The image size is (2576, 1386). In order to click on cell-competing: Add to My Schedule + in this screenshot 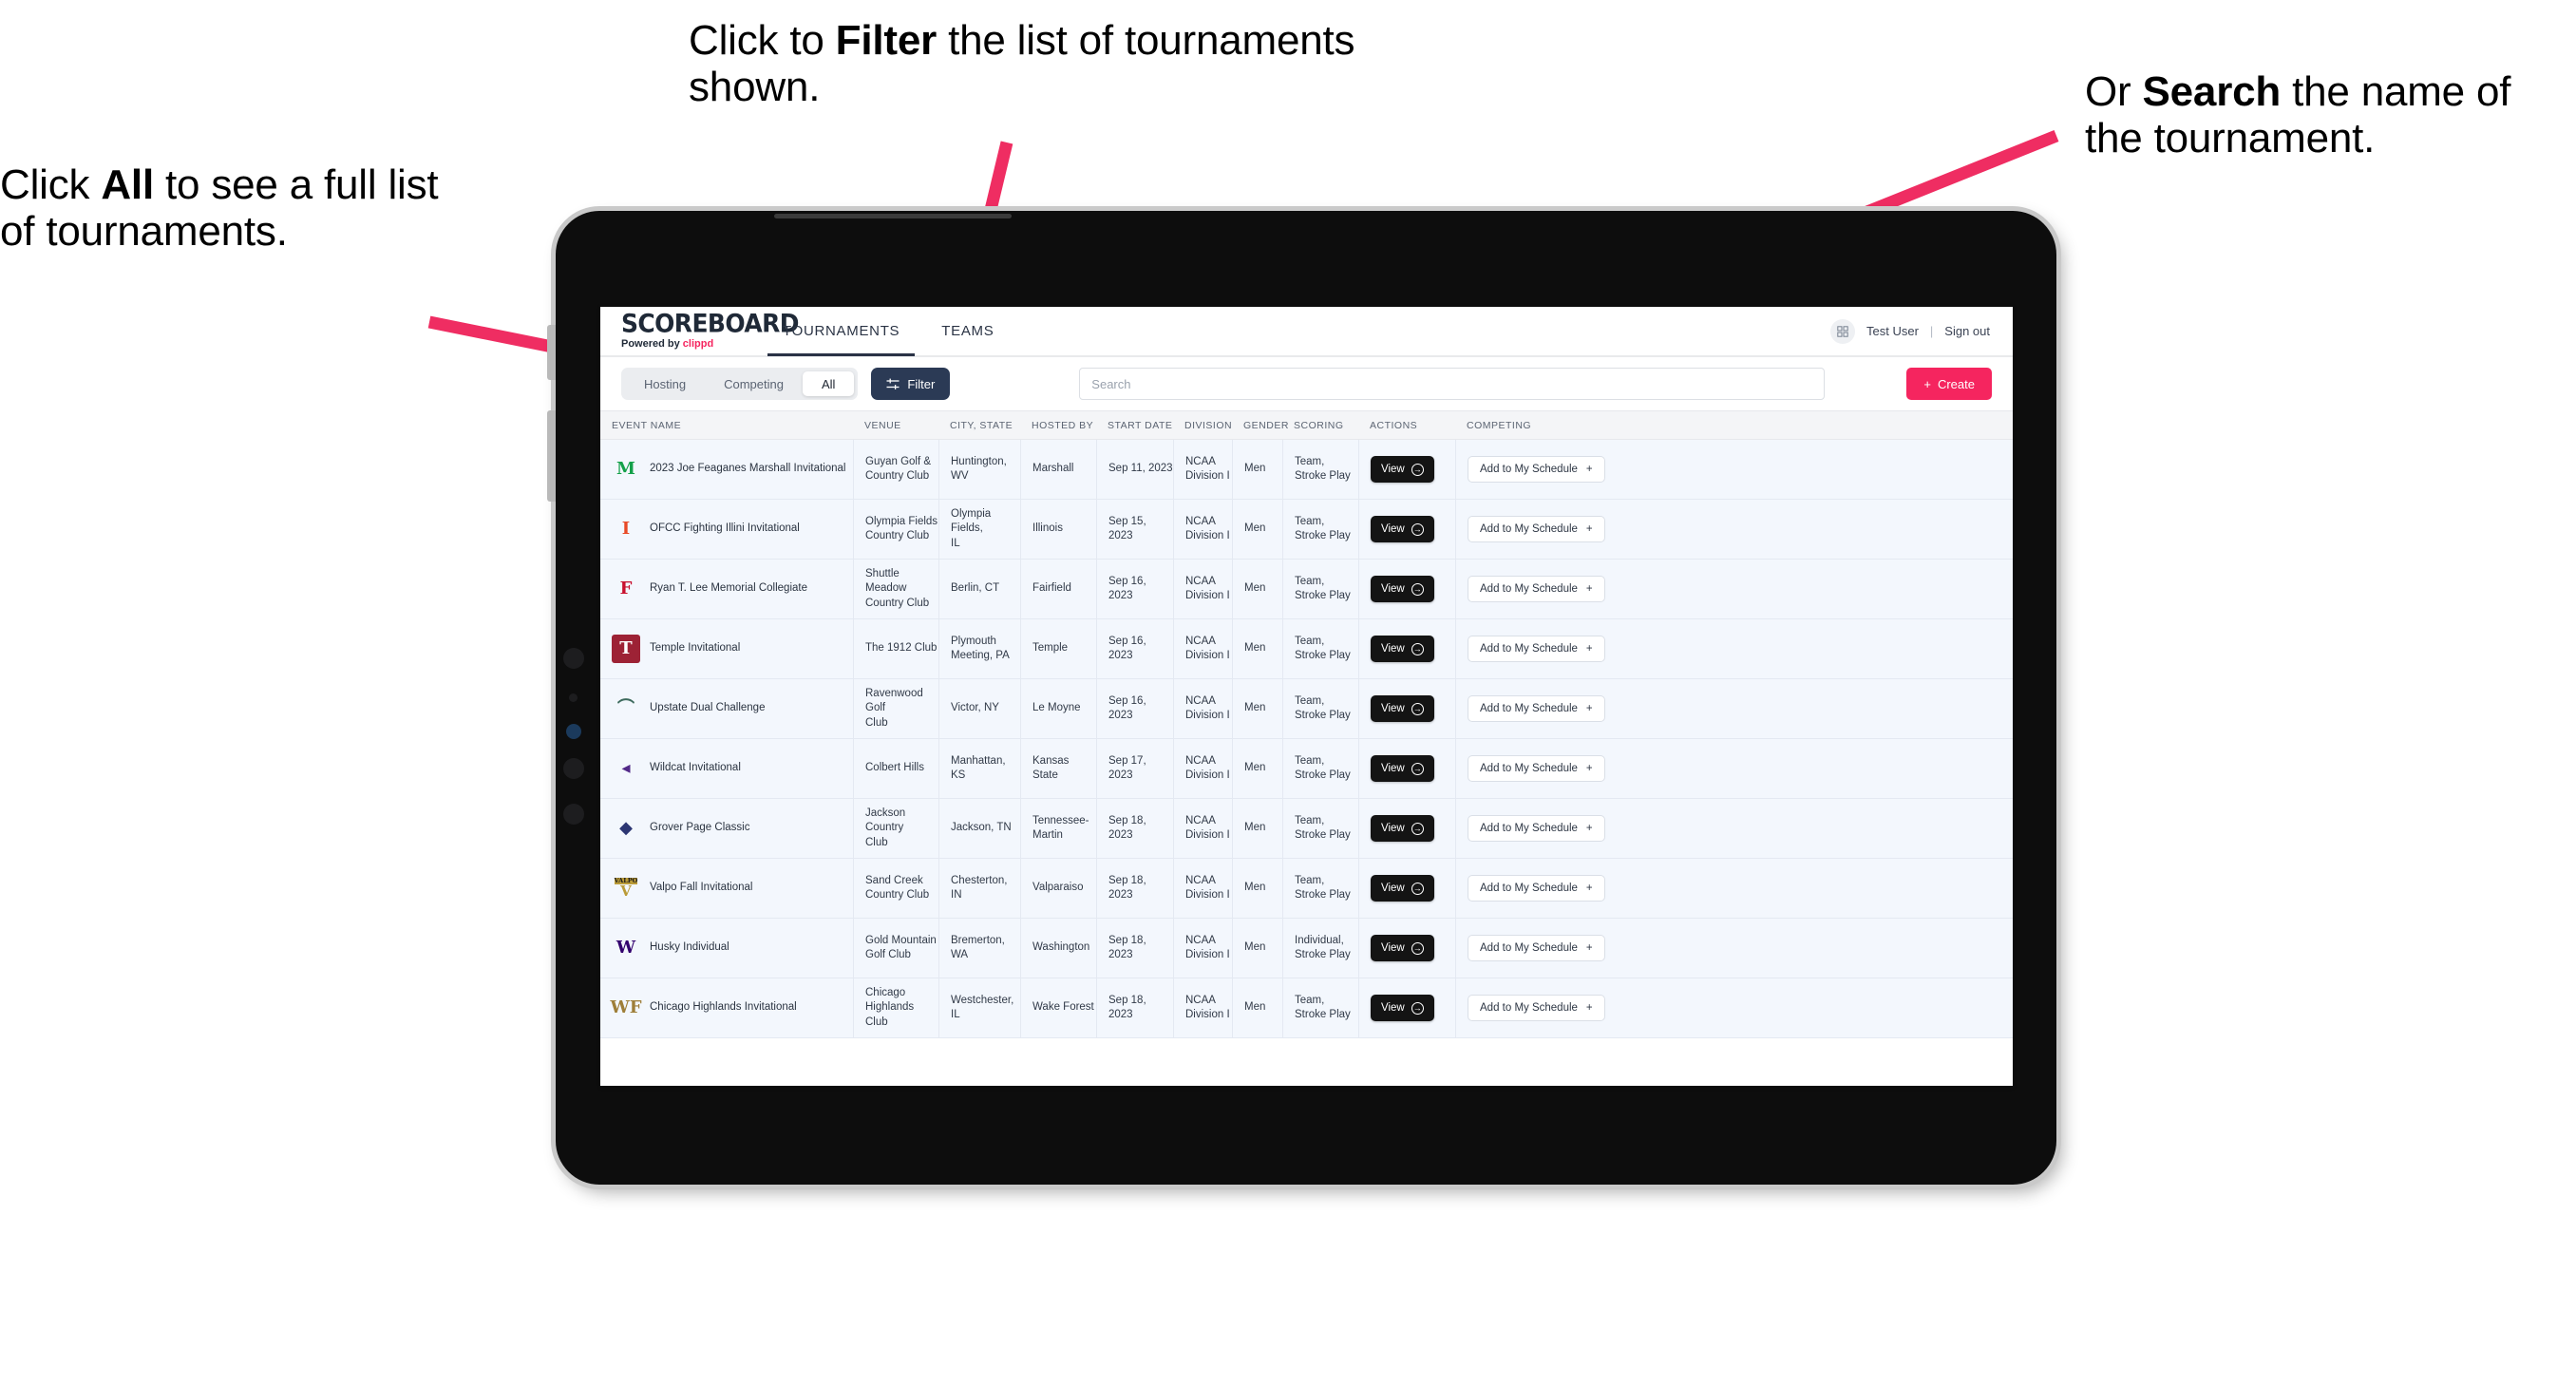, I will do `click(1533, 589)`.